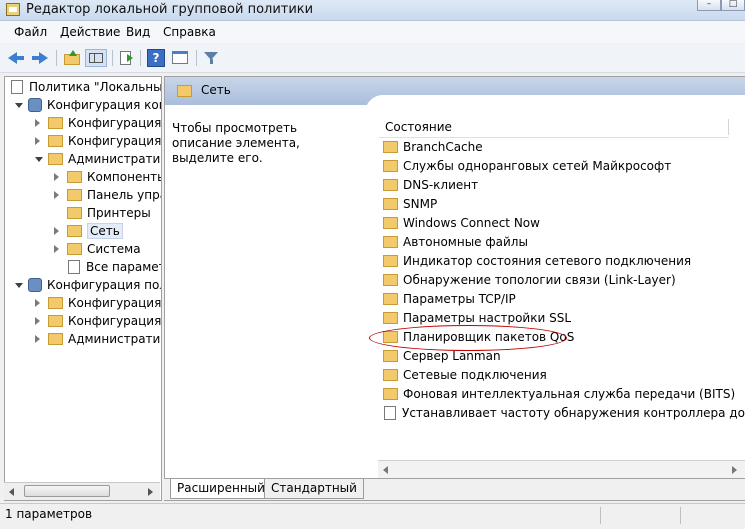  What do you see at coordinates (554, 185) in the screenshot?
I see `list-item: DNS-клиент` at bounding box center [554, 185].